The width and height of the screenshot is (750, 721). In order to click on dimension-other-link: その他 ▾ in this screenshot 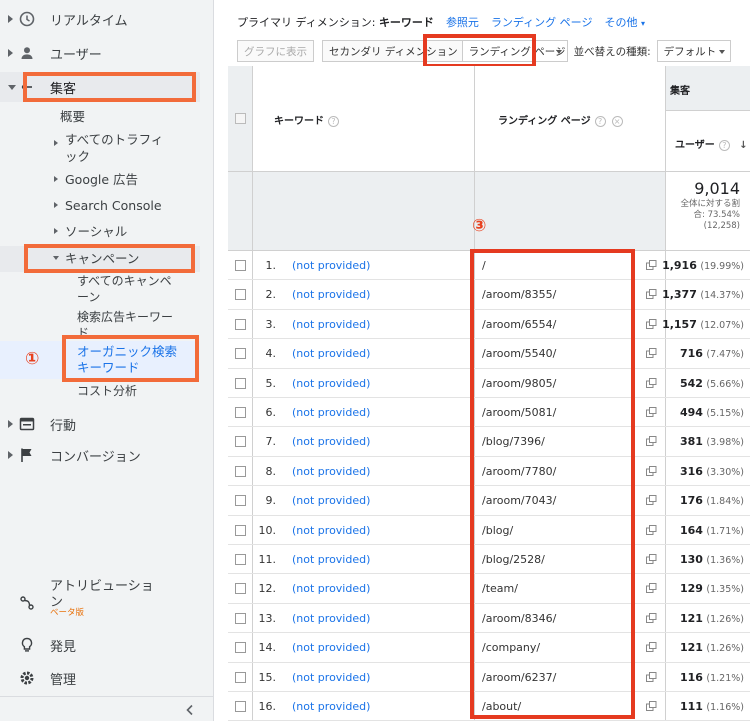, I will do `click(624, 22)`.